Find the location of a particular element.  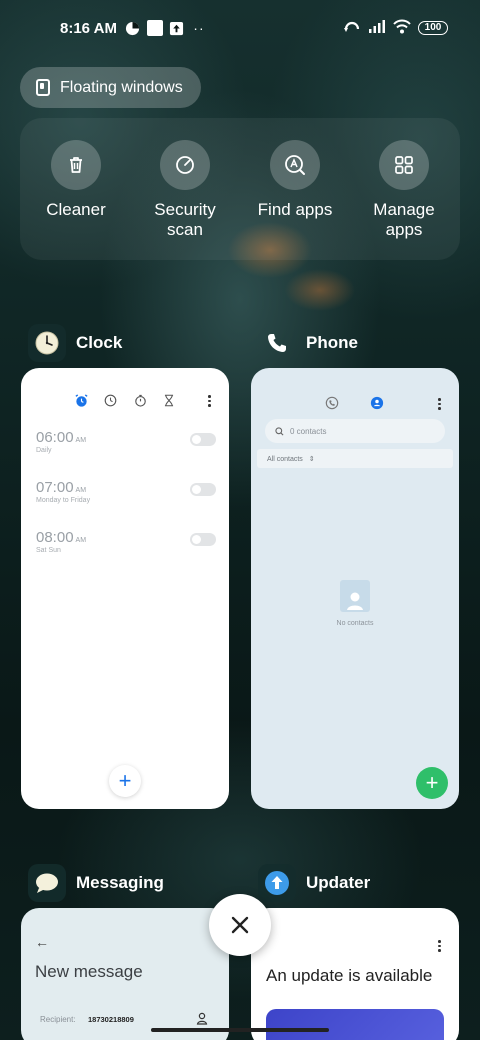

clock-tabs is located at coordinates (125, 400).